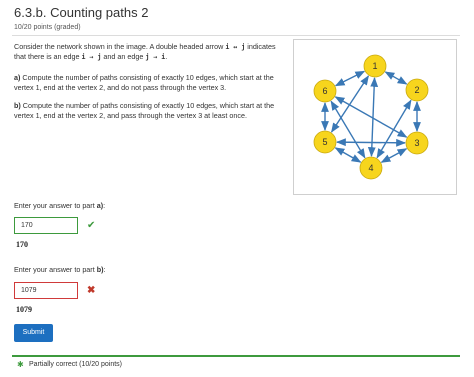  Describe the element at coordinates (104, 269) in the screenshot. I see `part-b-prompt-end: :` at that location.